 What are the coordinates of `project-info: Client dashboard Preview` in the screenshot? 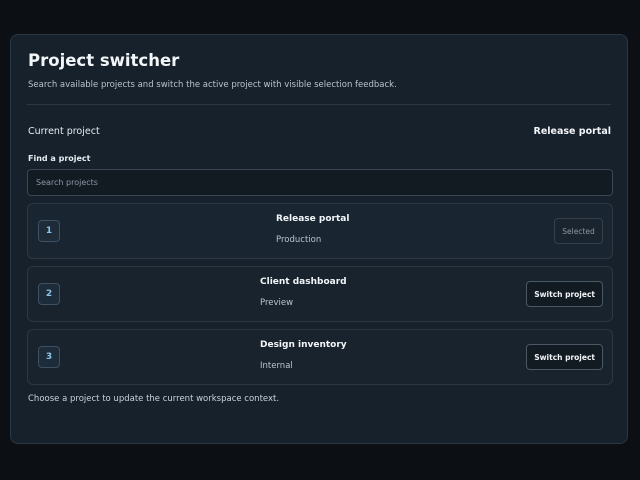 It's located at (303, 292).